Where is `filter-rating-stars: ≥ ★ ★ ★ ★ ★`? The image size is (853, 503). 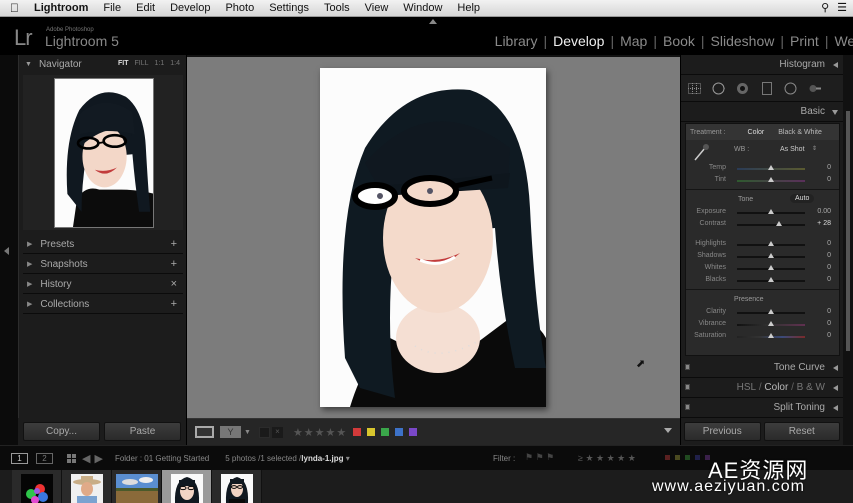 filter-rating-stars: ≥ ★ ★ ★ ★ ★ is located at coordinates (607, 458).